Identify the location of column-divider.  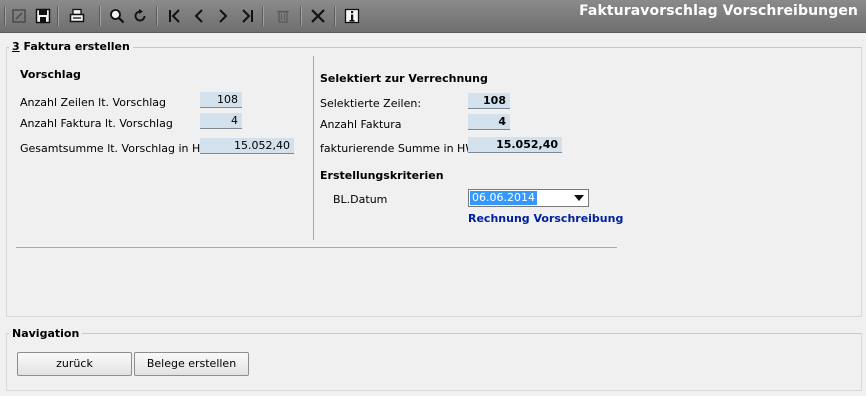
(313, 148).